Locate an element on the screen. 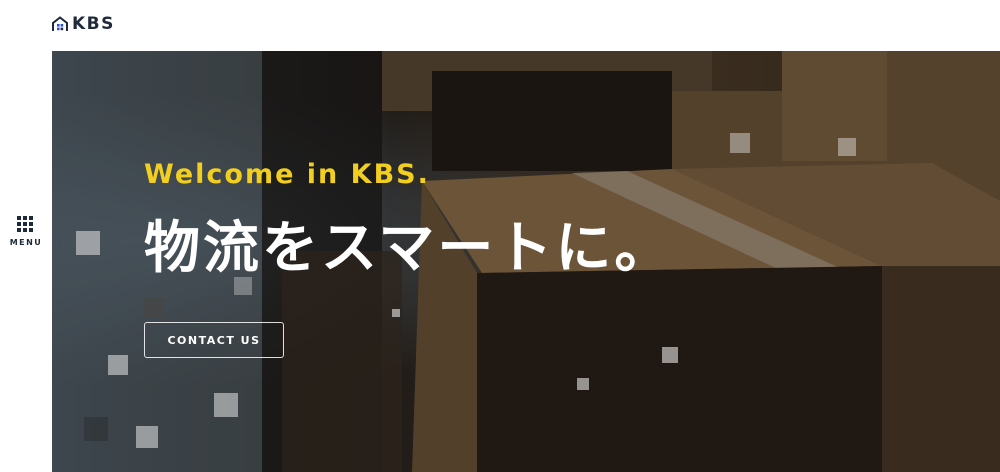  hero-headline: 物流をスマートに。 is located at coordinates (409, 248).